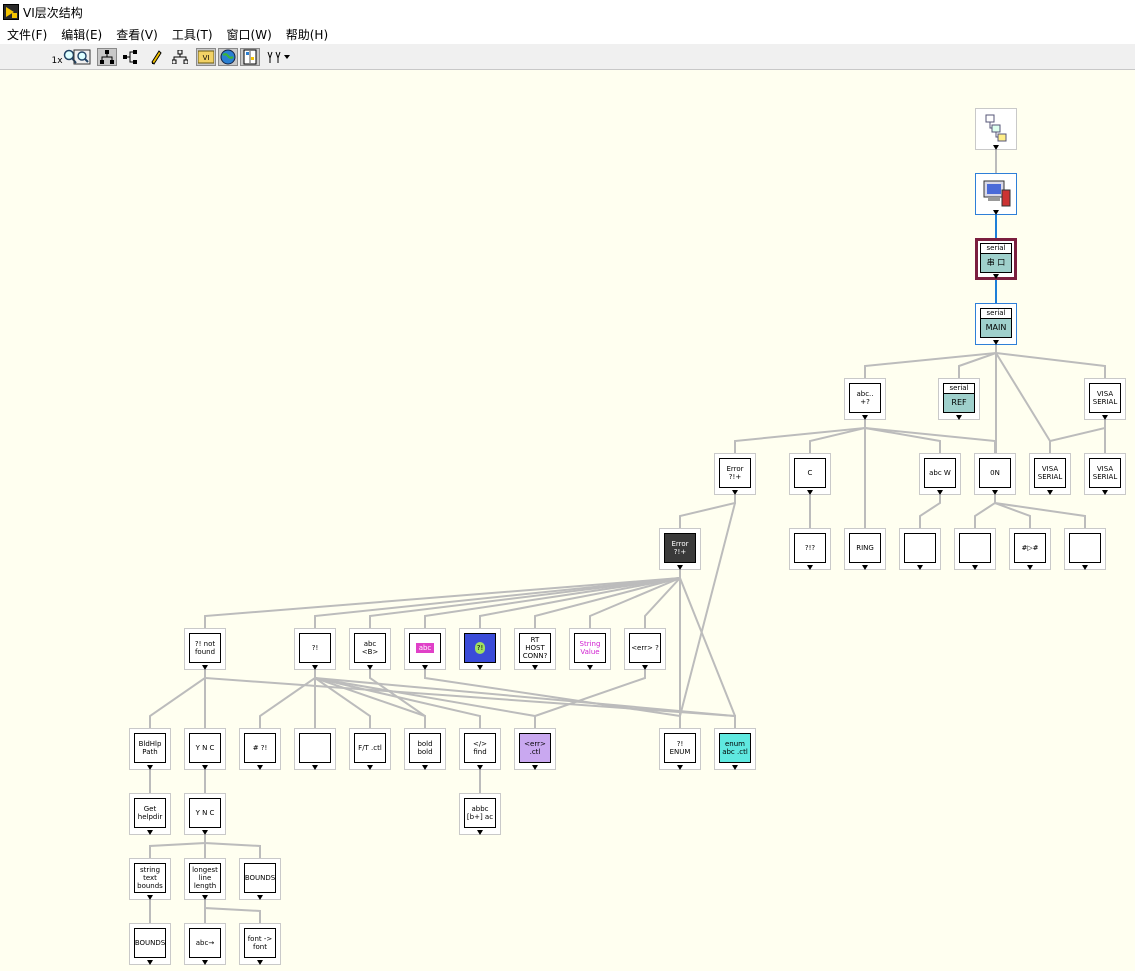 This screenshot has height=971, width=1135. Describe the element at coordinates (996, 129) in the screenshot. I see `vi-node-root` at that location.